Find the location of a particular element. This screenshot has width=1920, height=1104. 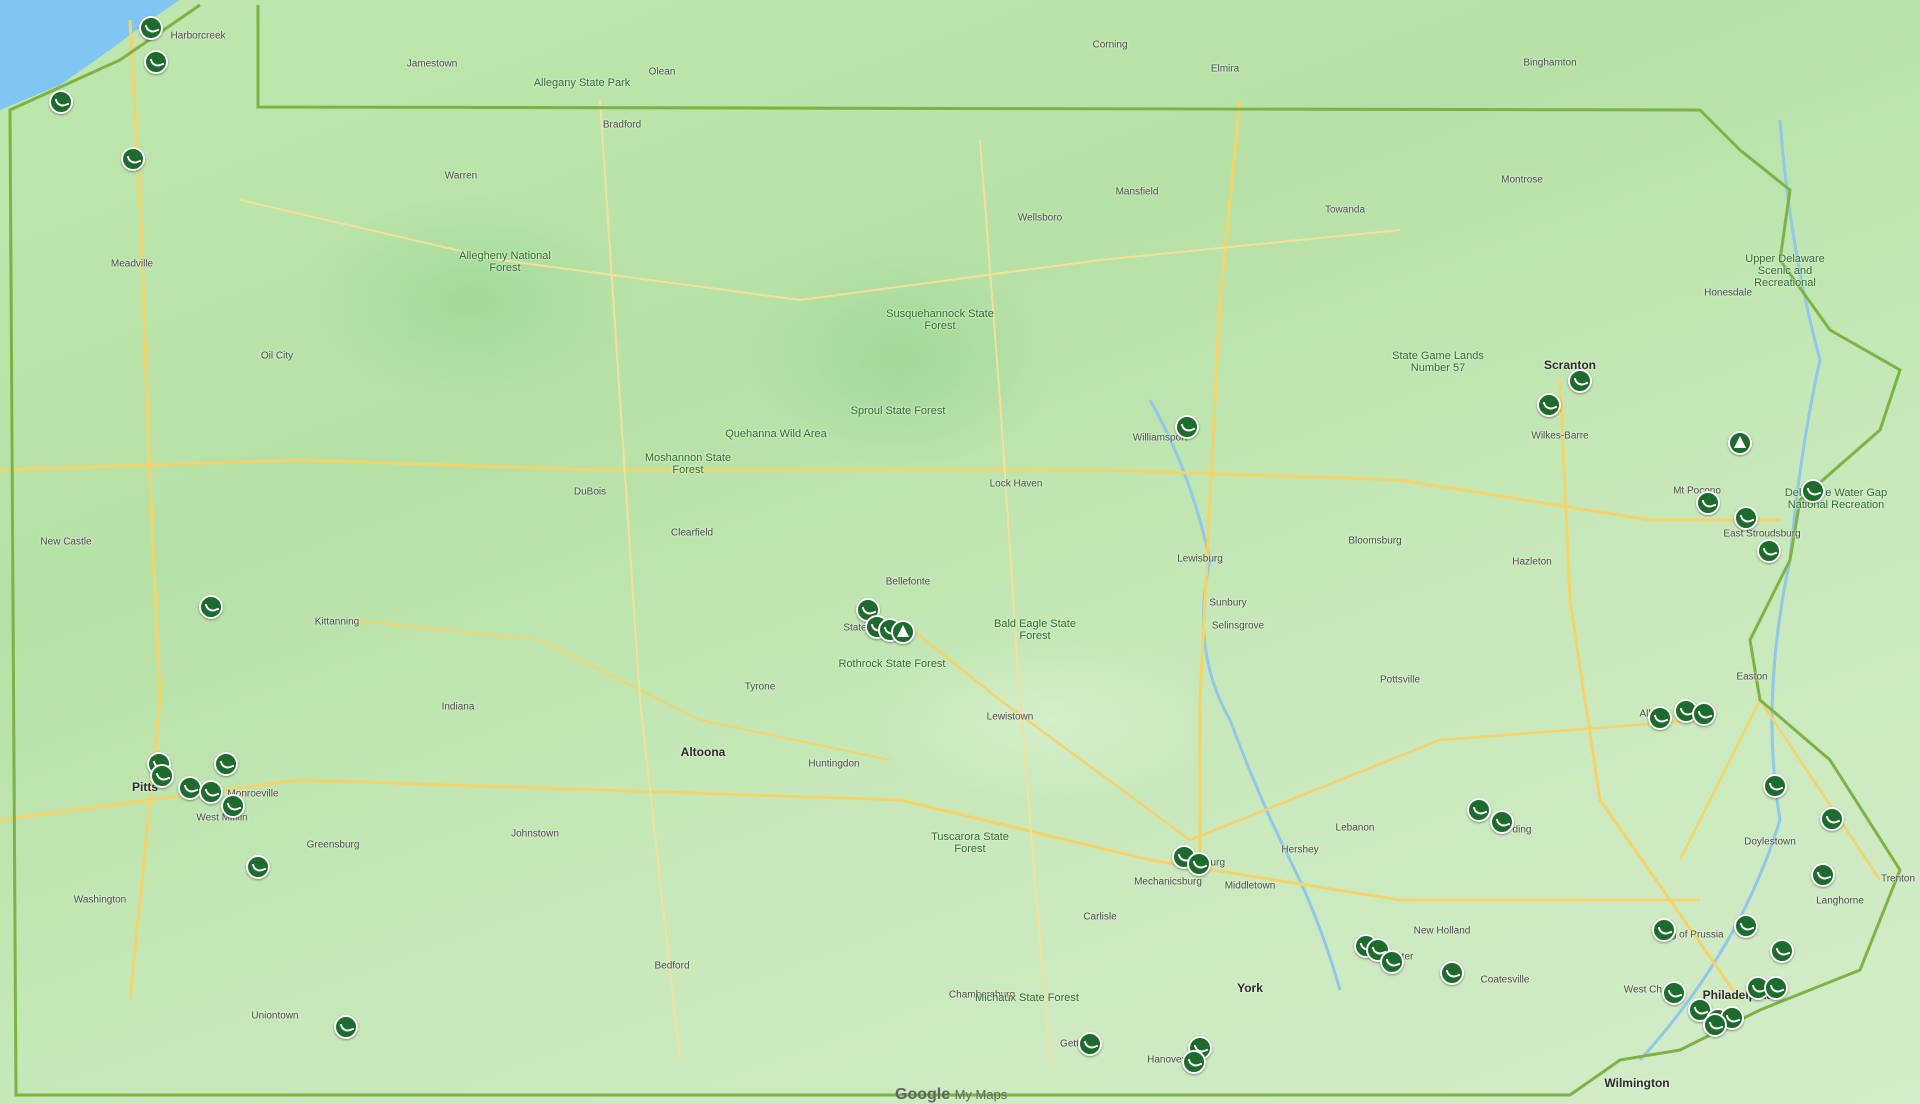

label-trenton: Trenton is located at coordinates (1898, 879).